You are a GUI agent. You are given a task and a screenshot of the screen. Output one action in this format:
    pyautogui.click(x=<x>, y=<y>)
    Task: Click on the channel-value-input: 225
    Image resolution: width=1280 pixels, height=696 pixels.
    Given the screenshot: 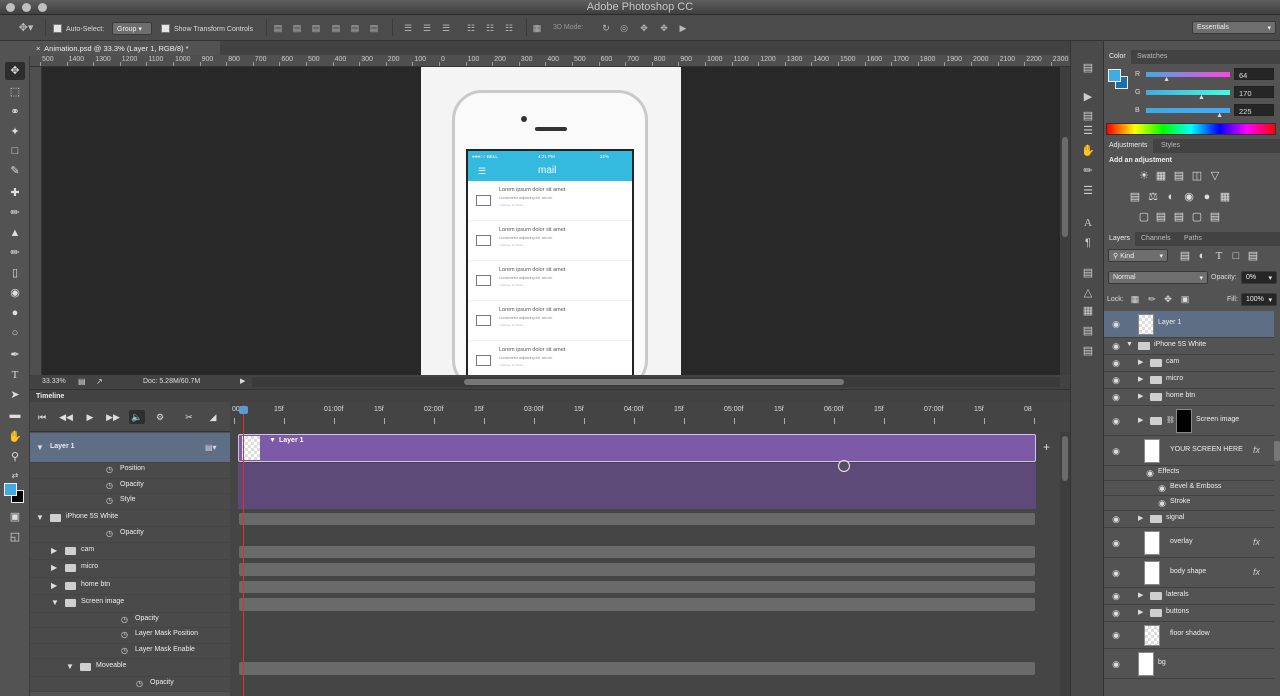 What is the action you would take?
    pyautogui.click(x=1254, y=110)
    